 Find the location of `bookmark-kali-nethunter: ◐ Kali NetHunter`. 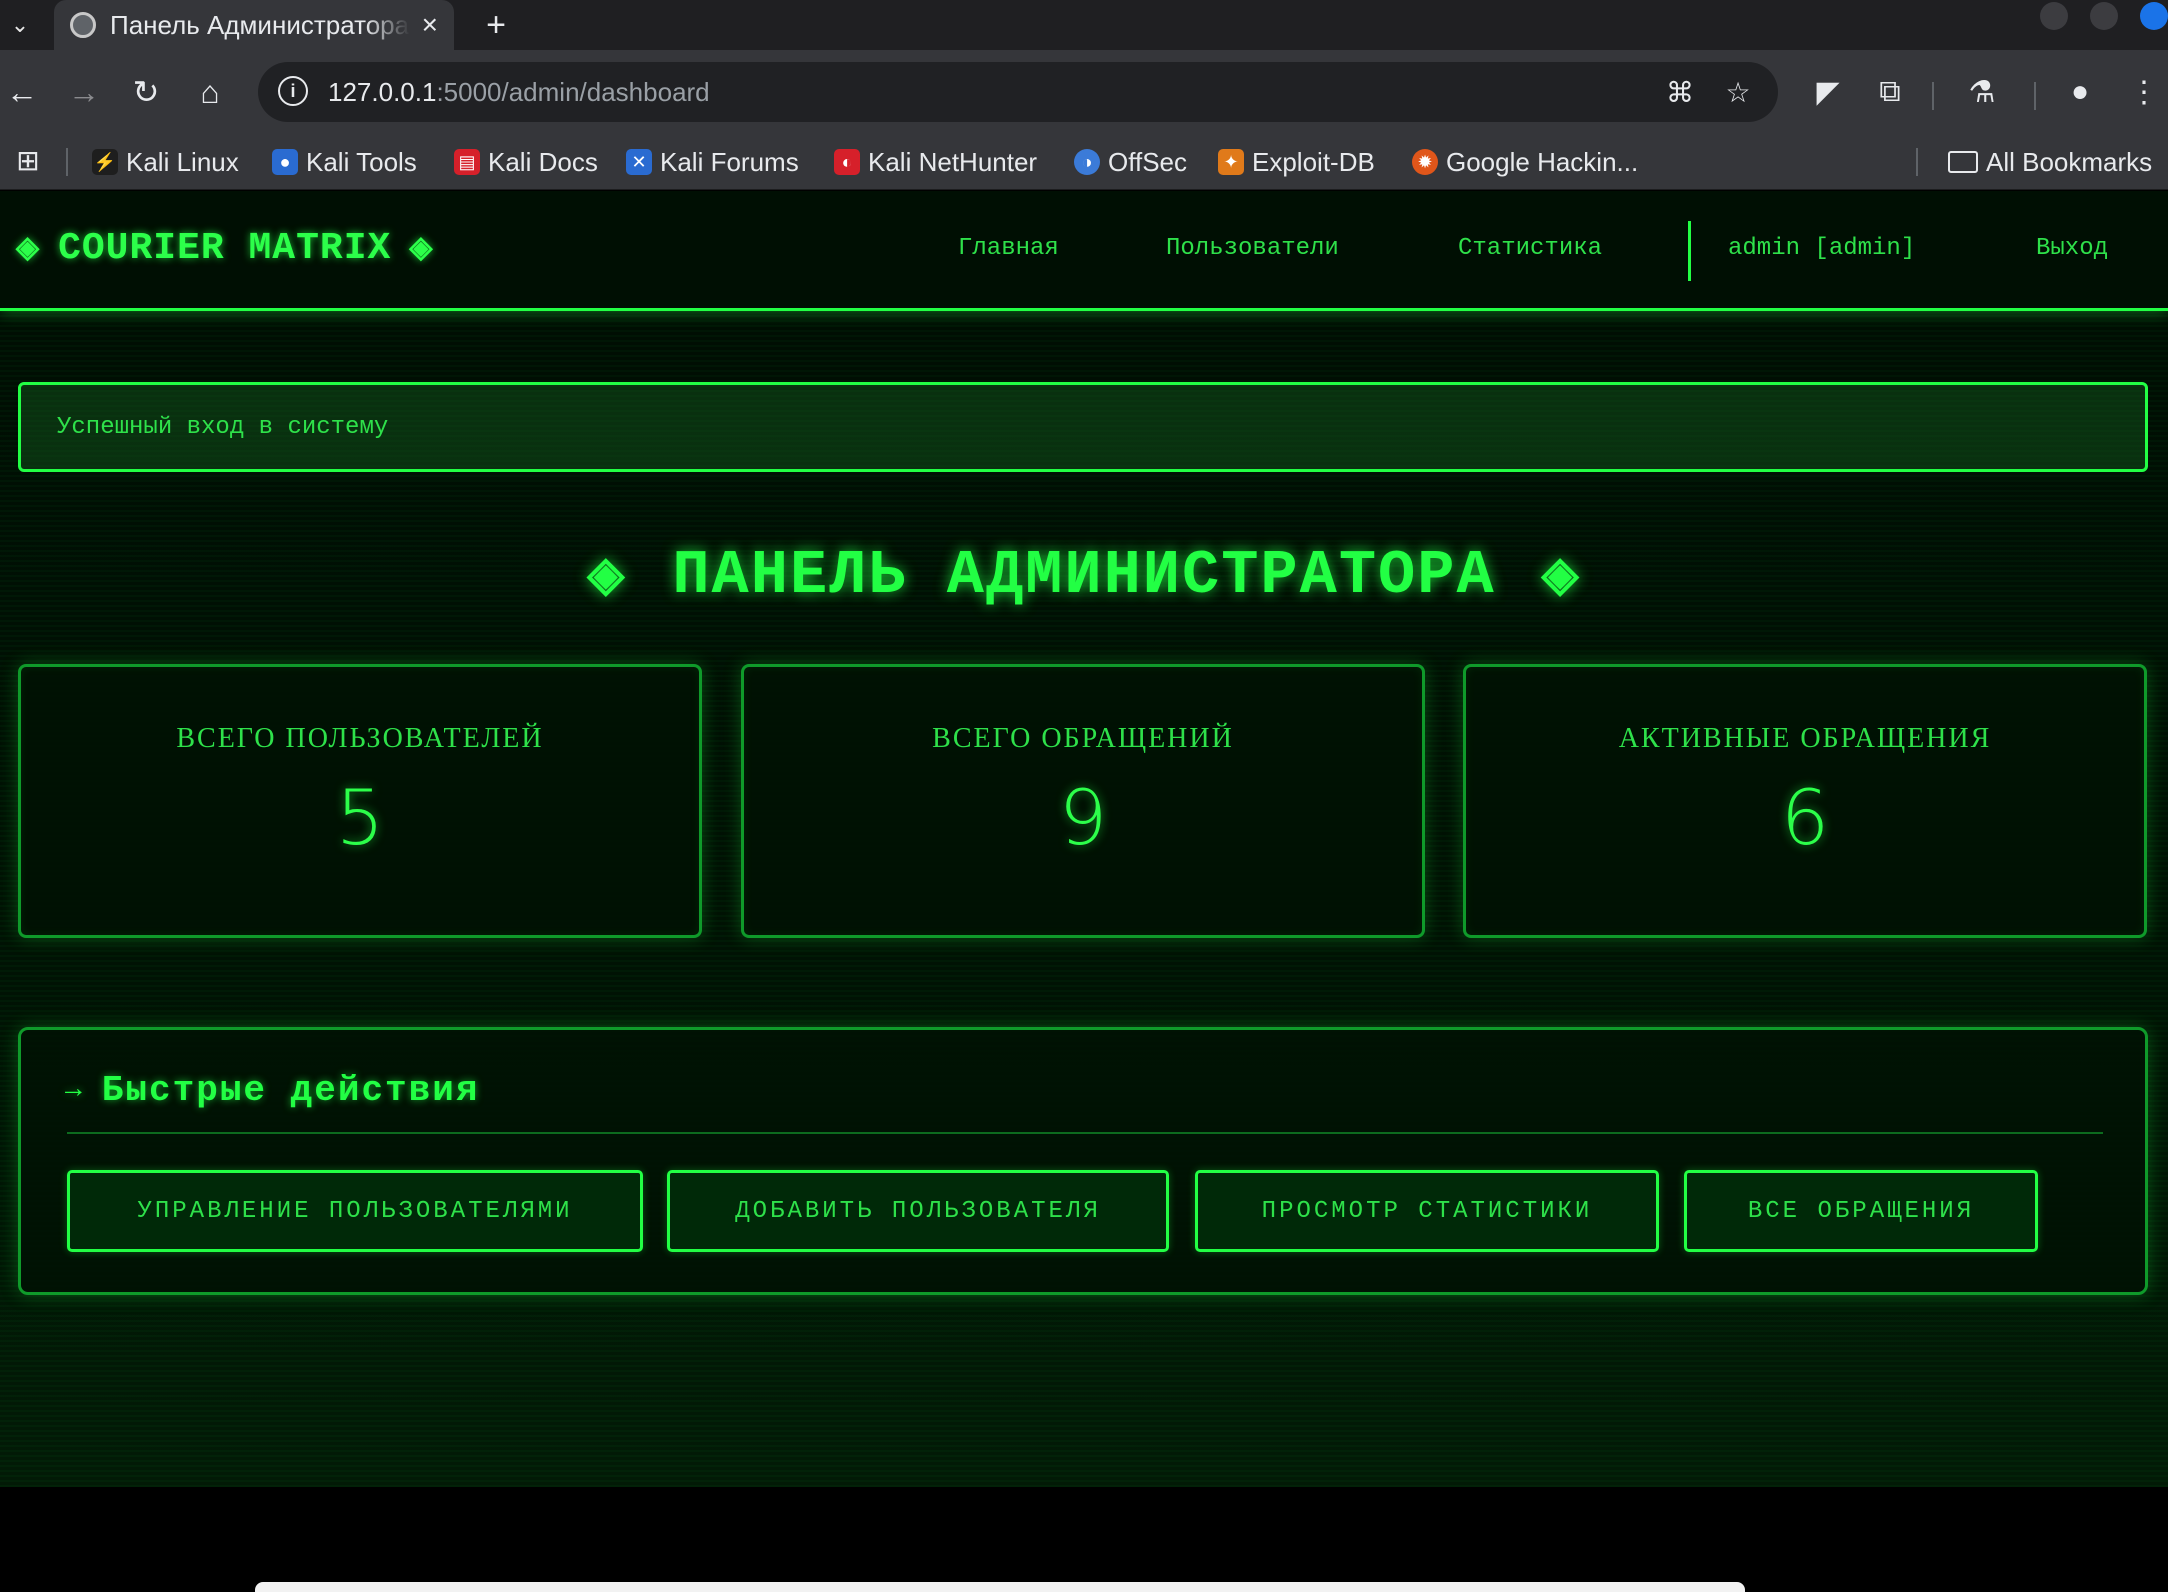

bookmark-kali-nethunter: ◐ Kali NetHunter is located at coordinates (935, 162).